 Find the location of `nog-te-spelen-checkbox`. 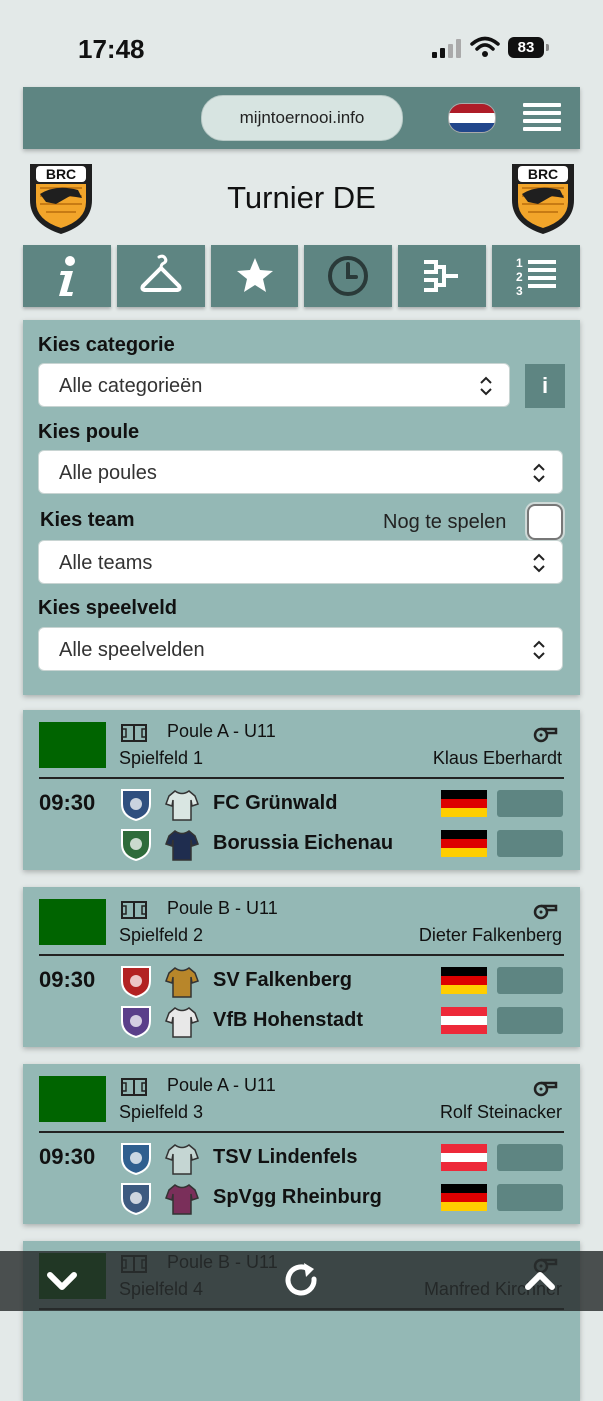

nog-te-spelen-checkbox is located at coordinates (545, 522).